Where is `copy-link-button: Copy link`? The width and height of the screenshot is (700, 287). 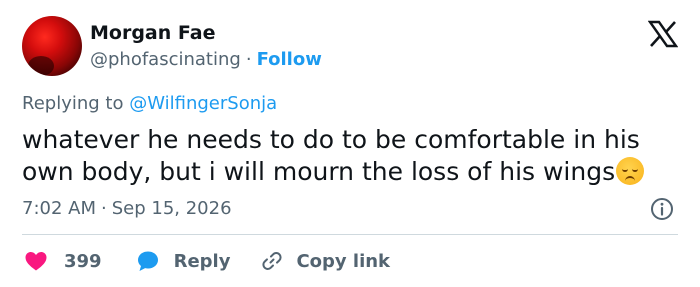 copy-link-button: Copy link is located at coordinates (325, 261).